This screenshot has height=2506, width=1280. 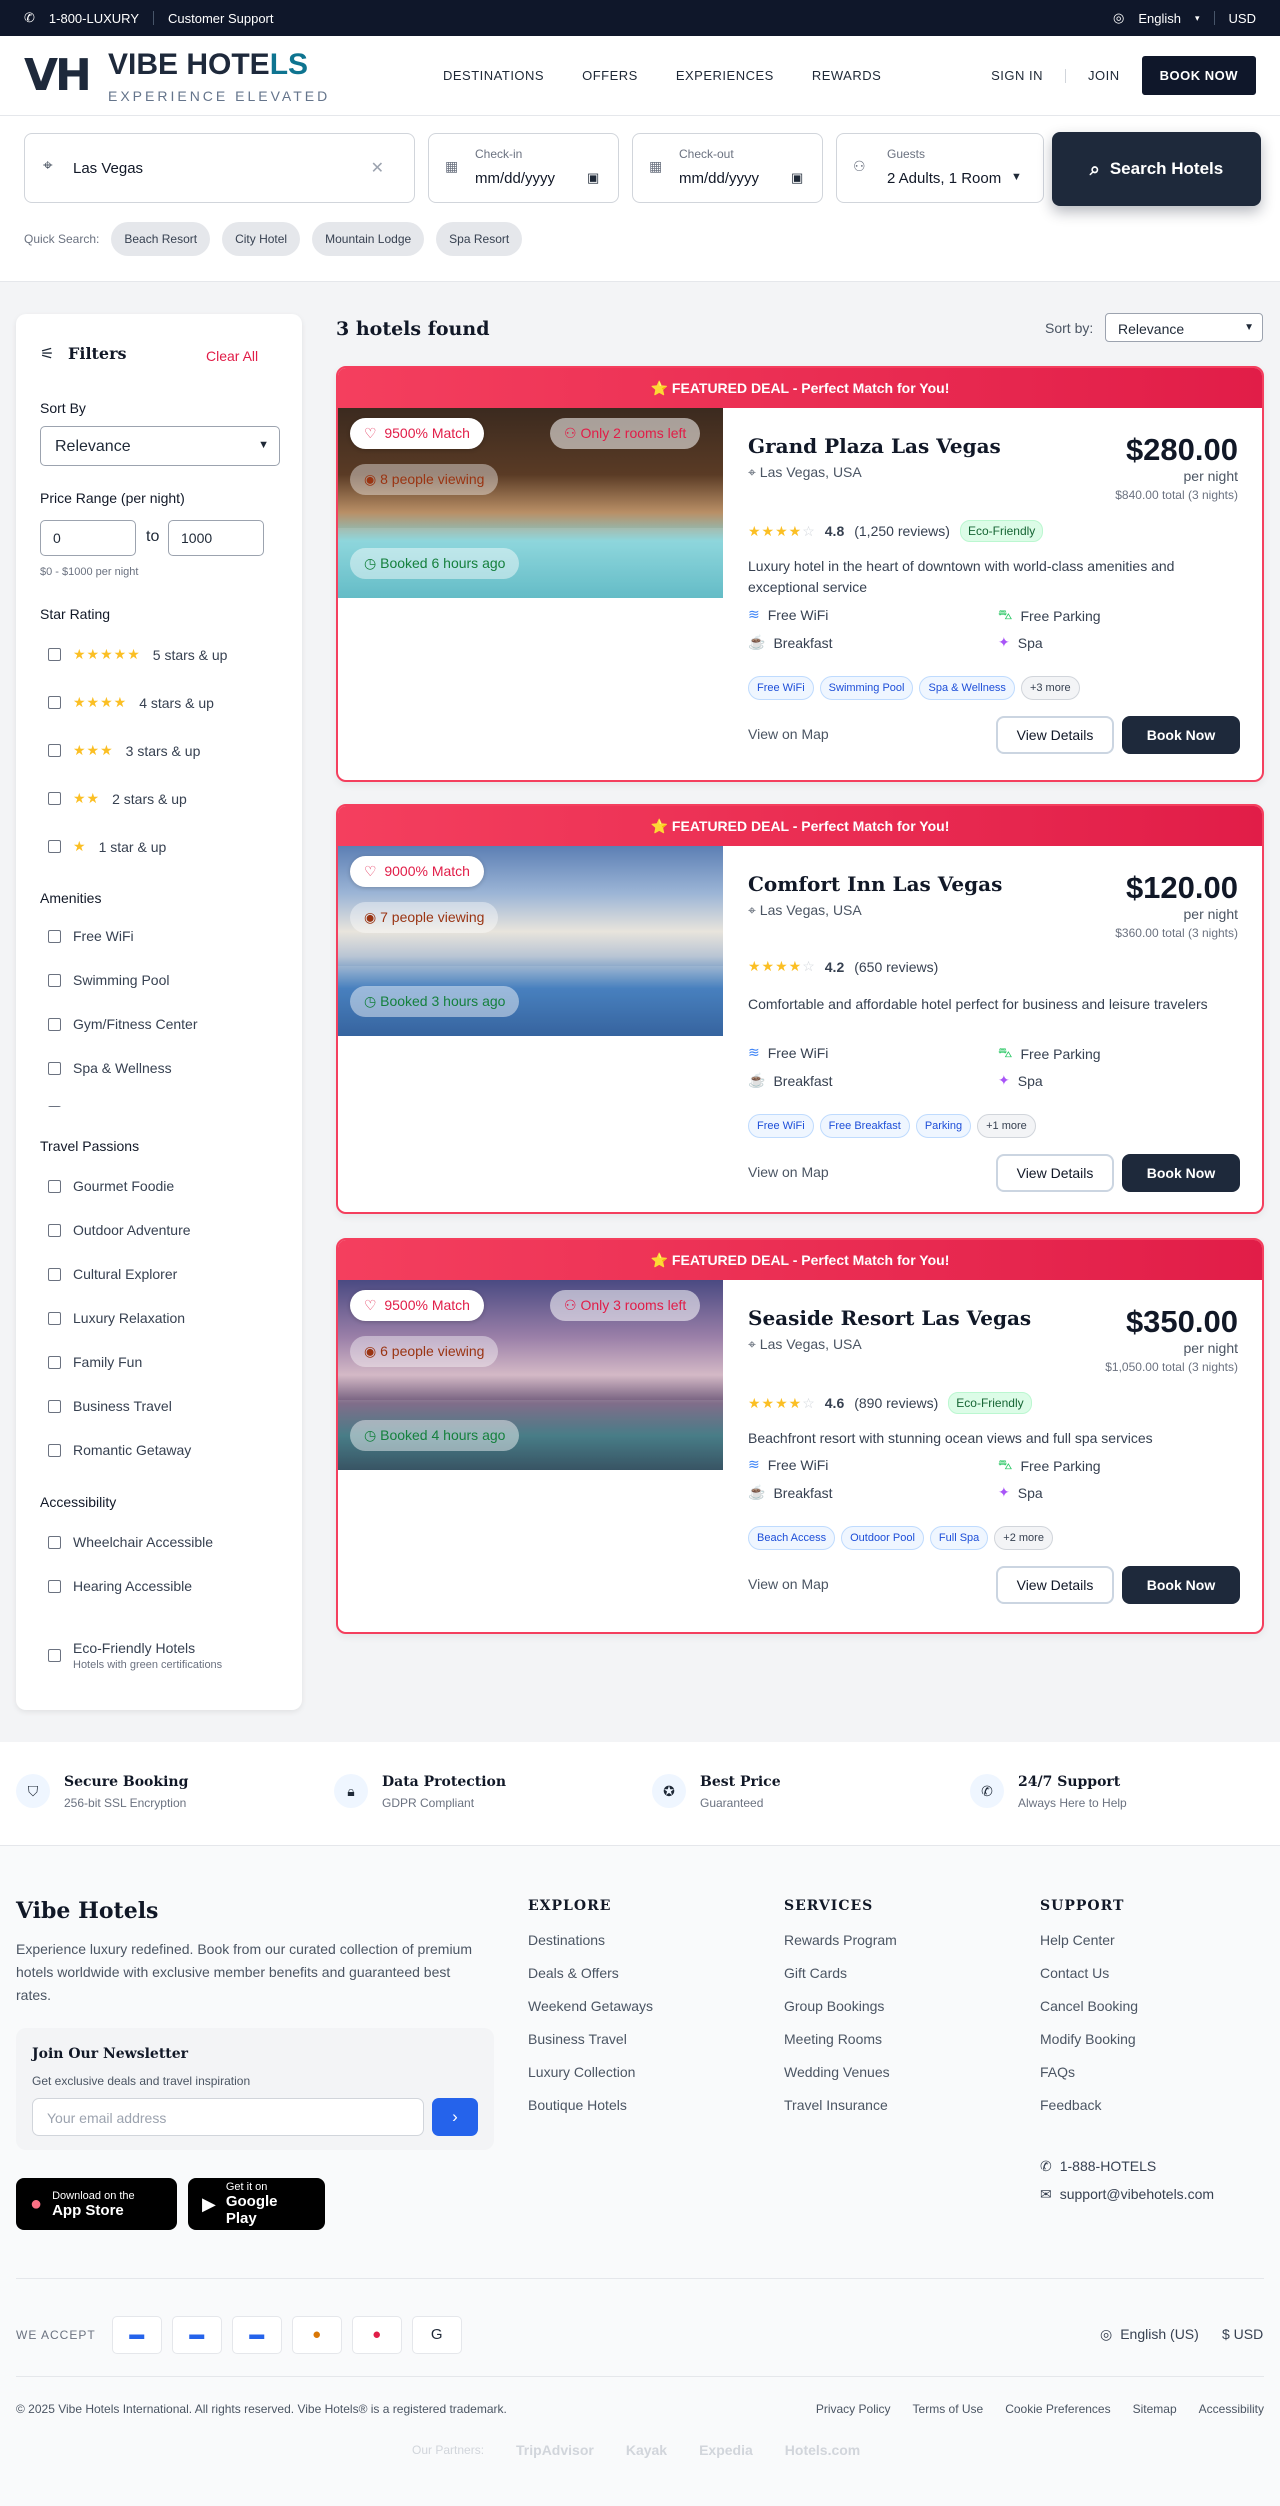 What do you see at coordinates (727, 168) in the screenshot?
I see `check-out-field: ▦ Check-out mm/dd/yyyy ▣` at bounding box center [727, 168].